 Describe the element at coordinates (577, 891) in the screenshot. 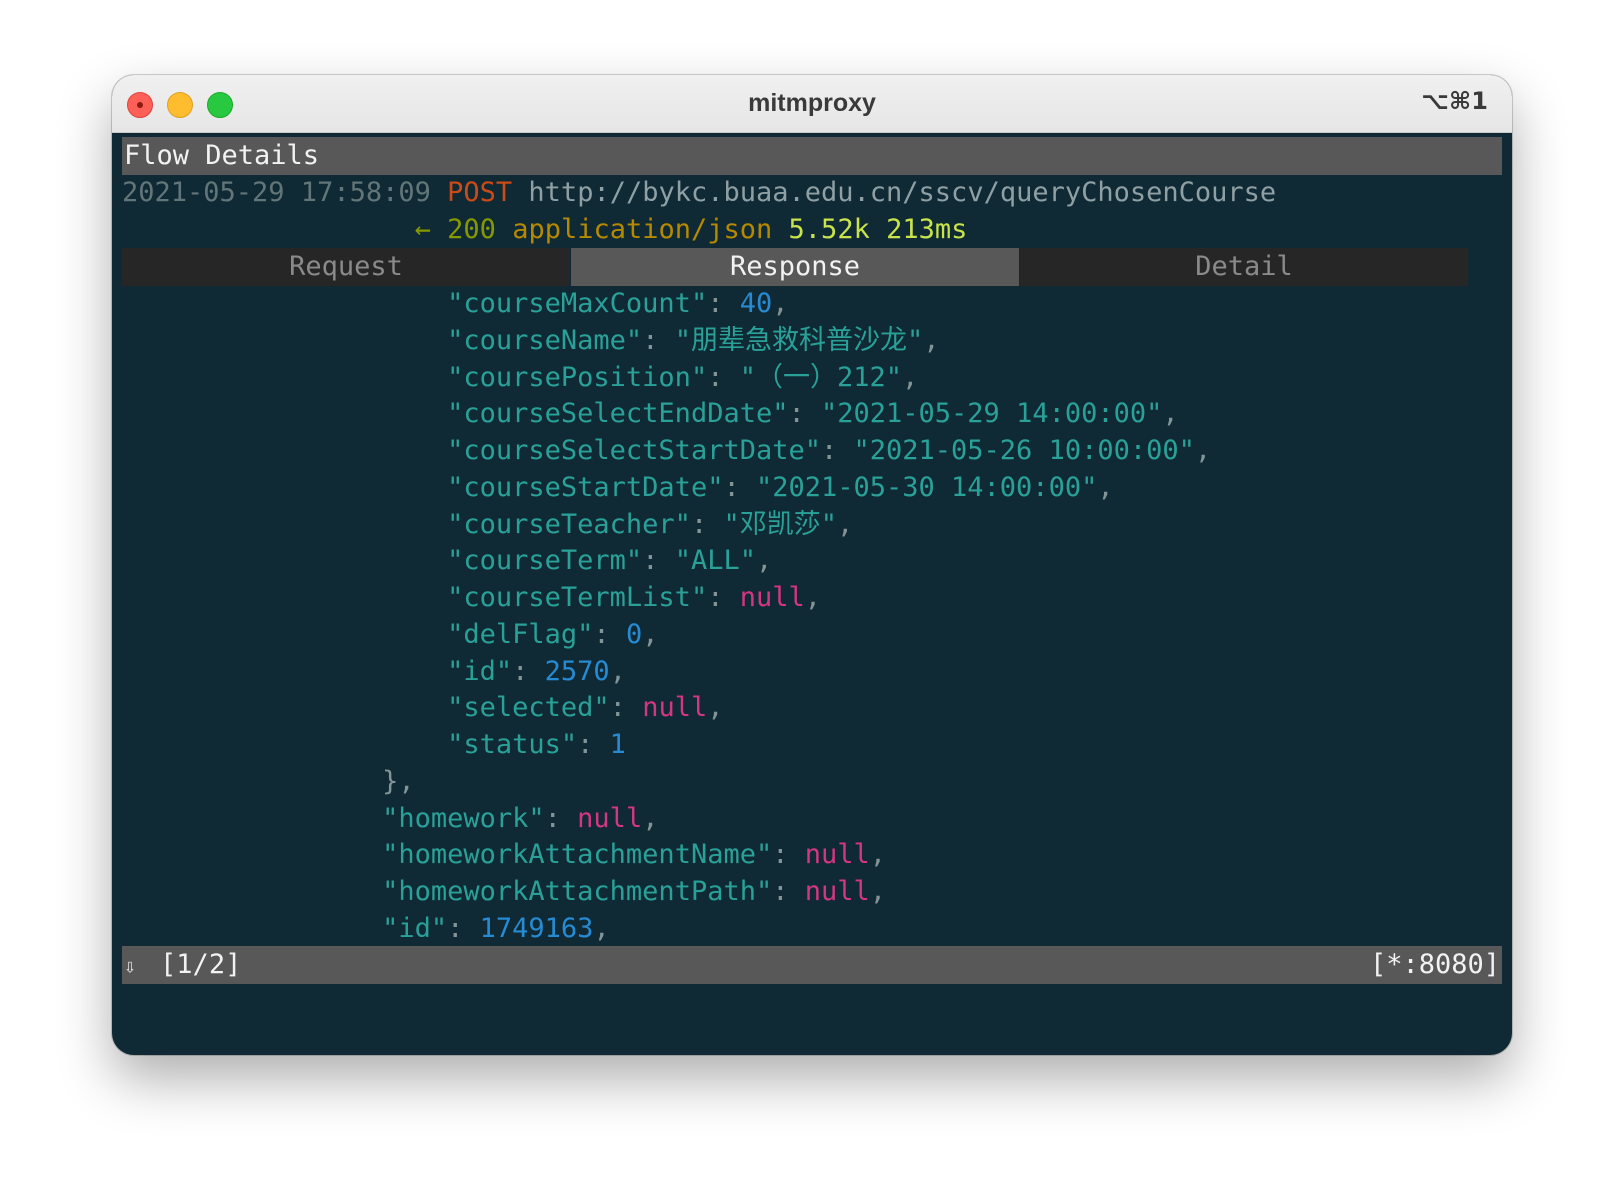

I see `json-key: "homeworkAttachmentPath"` at that location.